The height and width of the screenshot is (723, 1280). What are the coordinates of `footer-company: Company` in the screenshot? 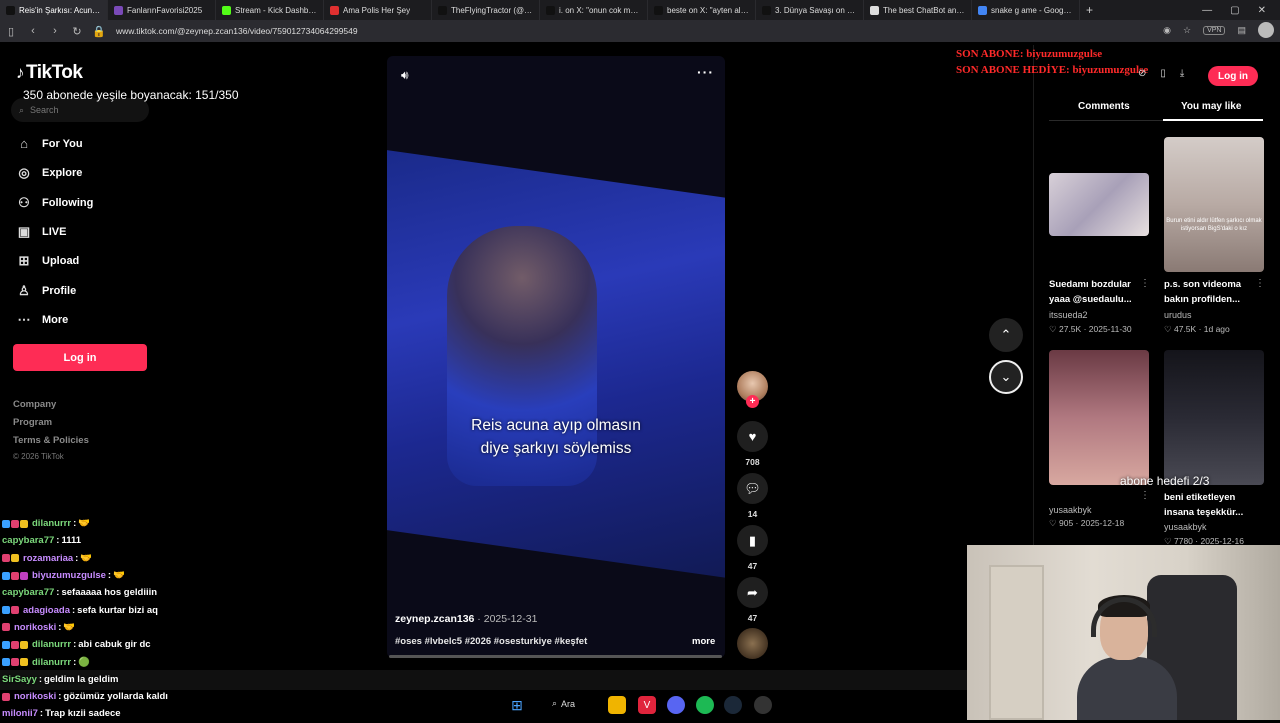 It's located at (34, 404).